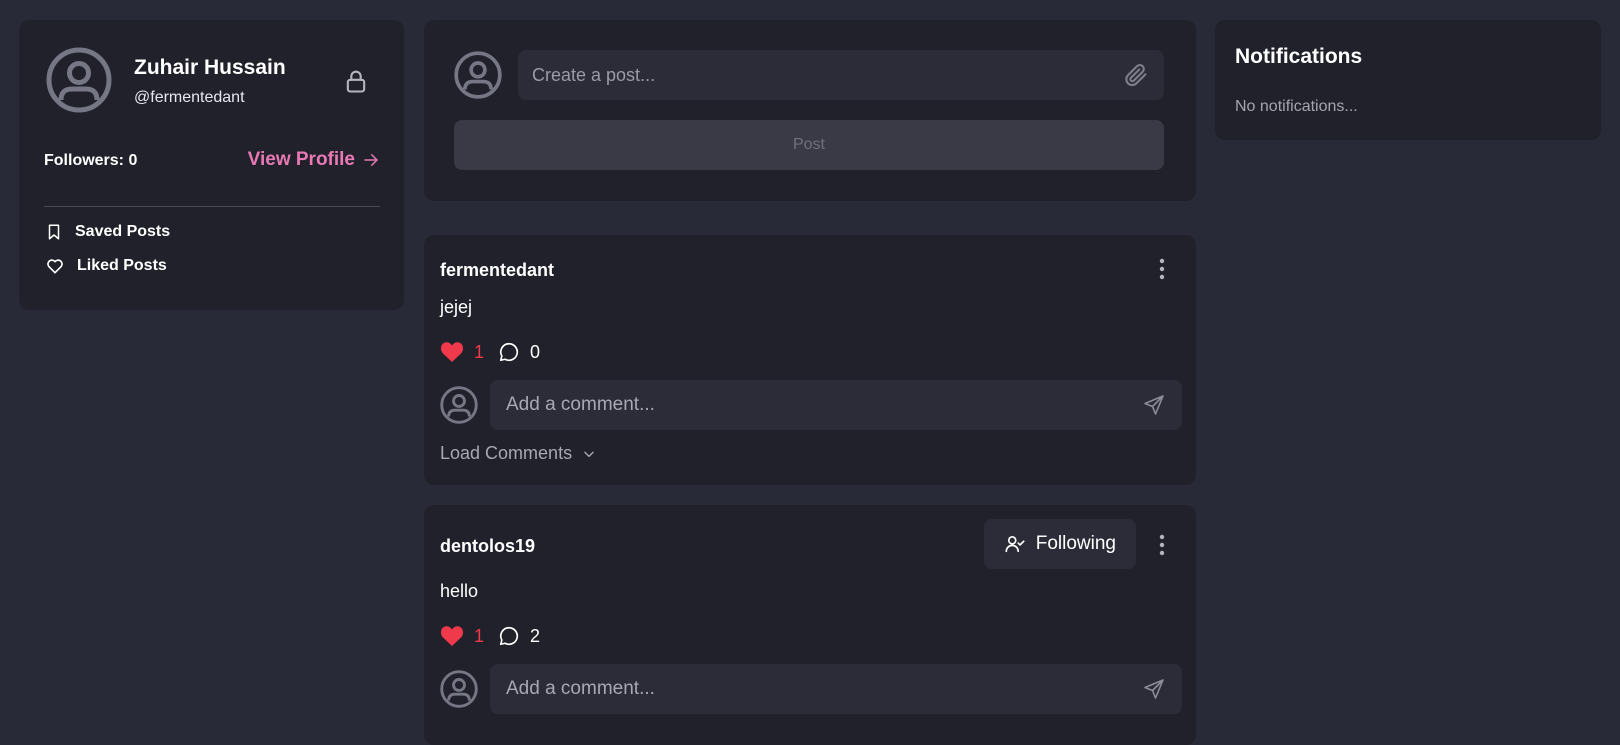 The width and height of the screenshot is (1620, 745). I want to click on bookmark-icon, so click(54, 232).